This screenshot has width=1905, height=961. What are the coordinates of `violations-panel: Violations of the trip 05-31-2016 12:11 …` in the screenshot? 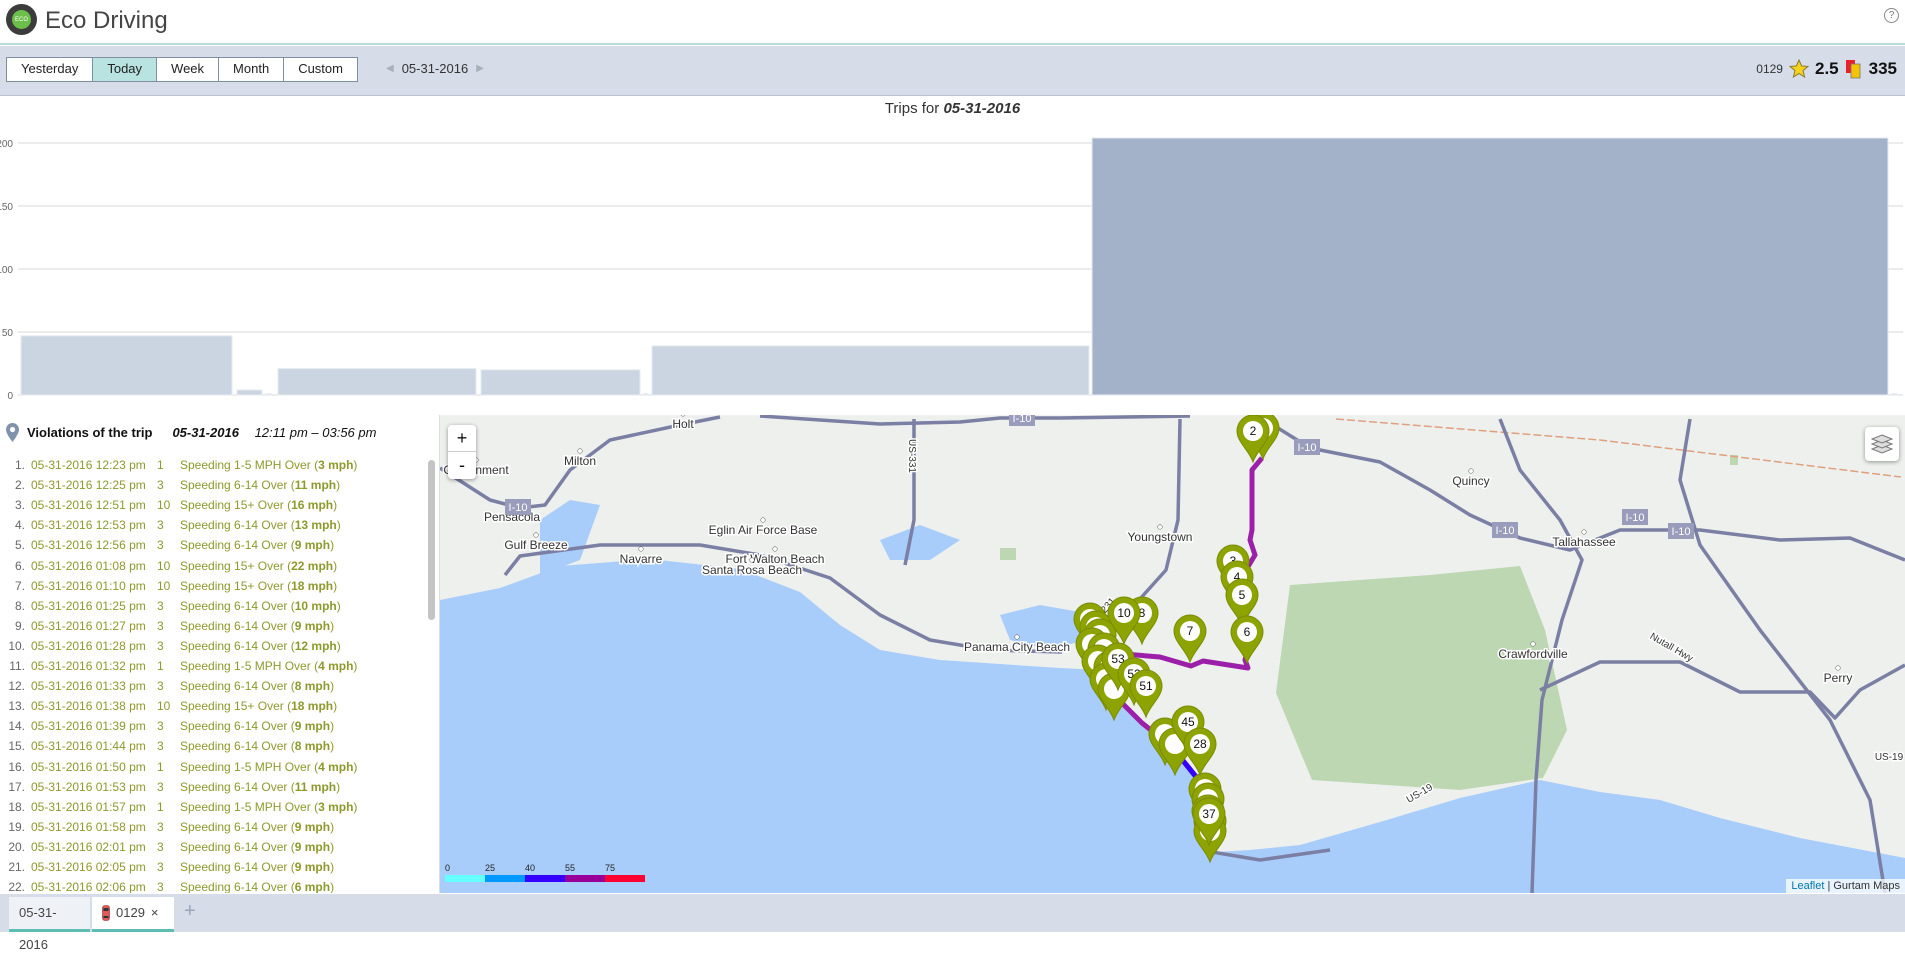 It's located at (220, 654).